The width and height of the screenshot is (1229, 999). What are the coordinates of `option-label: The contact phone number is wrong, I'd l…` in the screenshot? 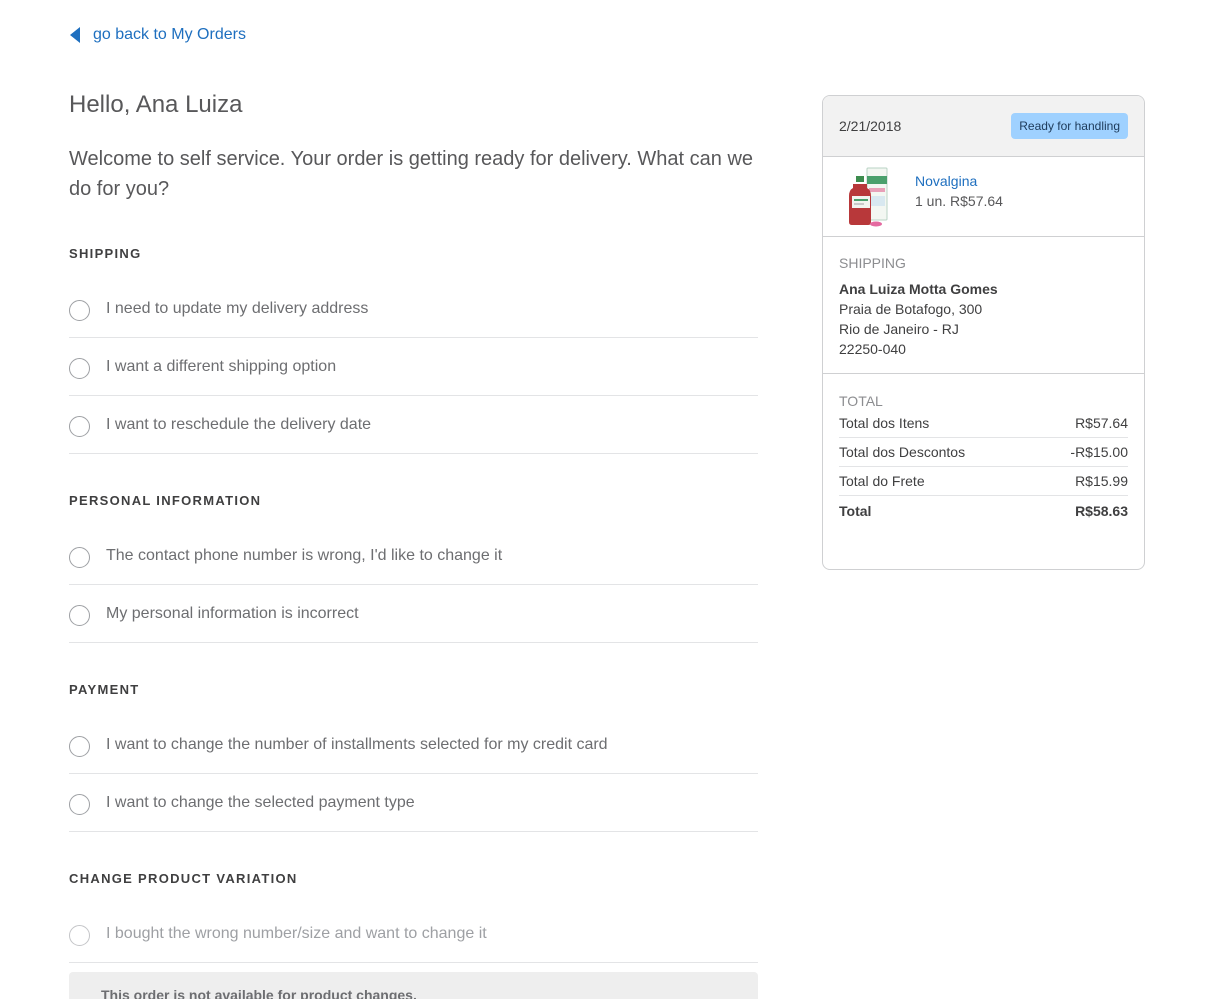 It's located at (304, 555).